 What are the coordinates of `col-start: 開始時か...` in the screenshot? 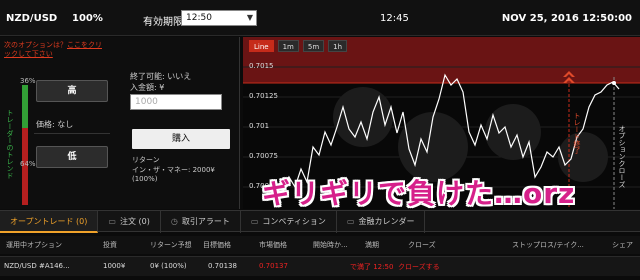 It's located at (330, 245).